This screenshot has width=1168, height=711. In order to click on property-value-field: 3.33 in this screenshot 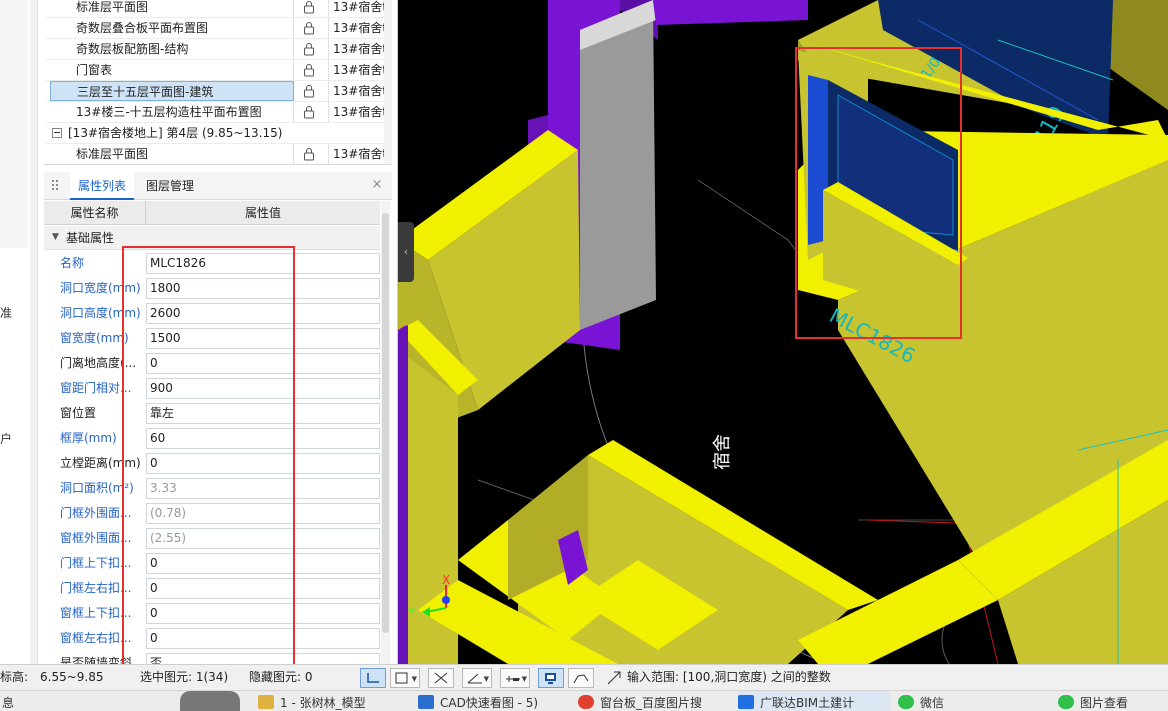, I will do `click(263, 488)`.